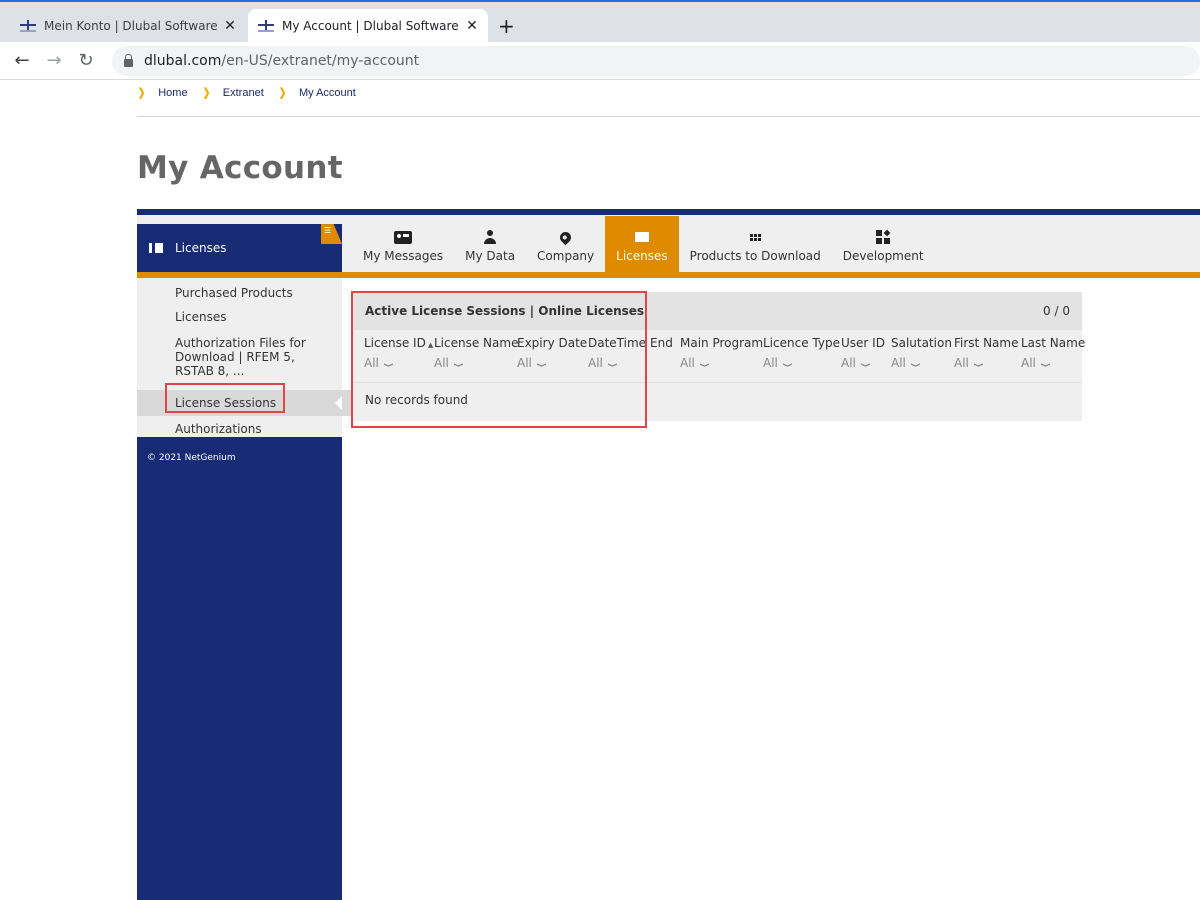 The width and height of the screenshot is (1200, 900). What do you see at coordinates (239, 248) in the screenshot?
I see `sidebar-section-header: Licenses` at bounding box center [239, 248].